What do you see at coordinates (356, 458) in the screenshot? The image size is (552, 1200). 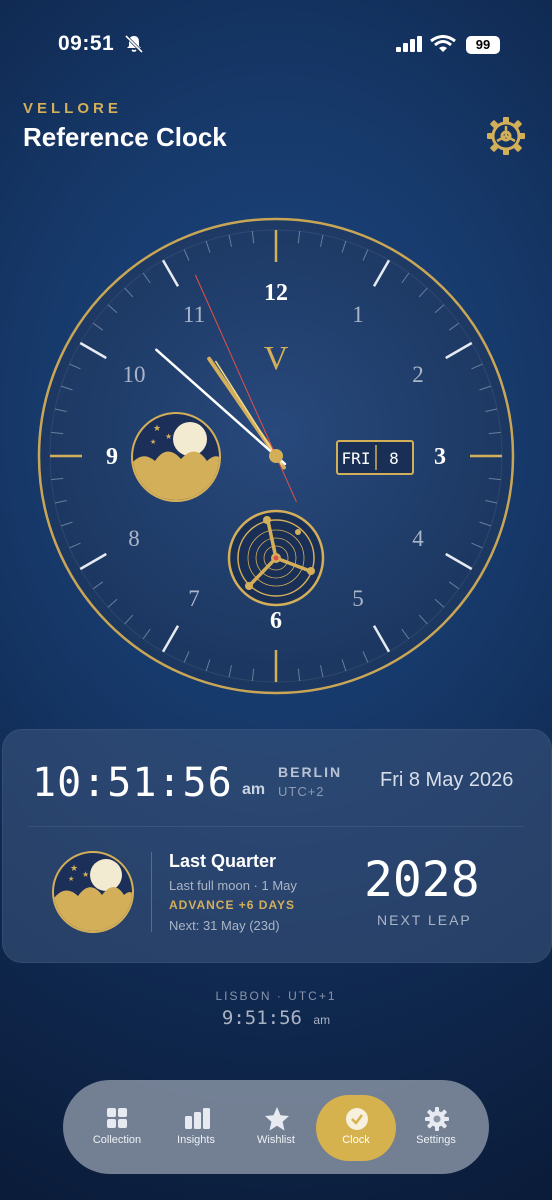 I see `date-window-day: FRI` at bounding box center [356, 458].